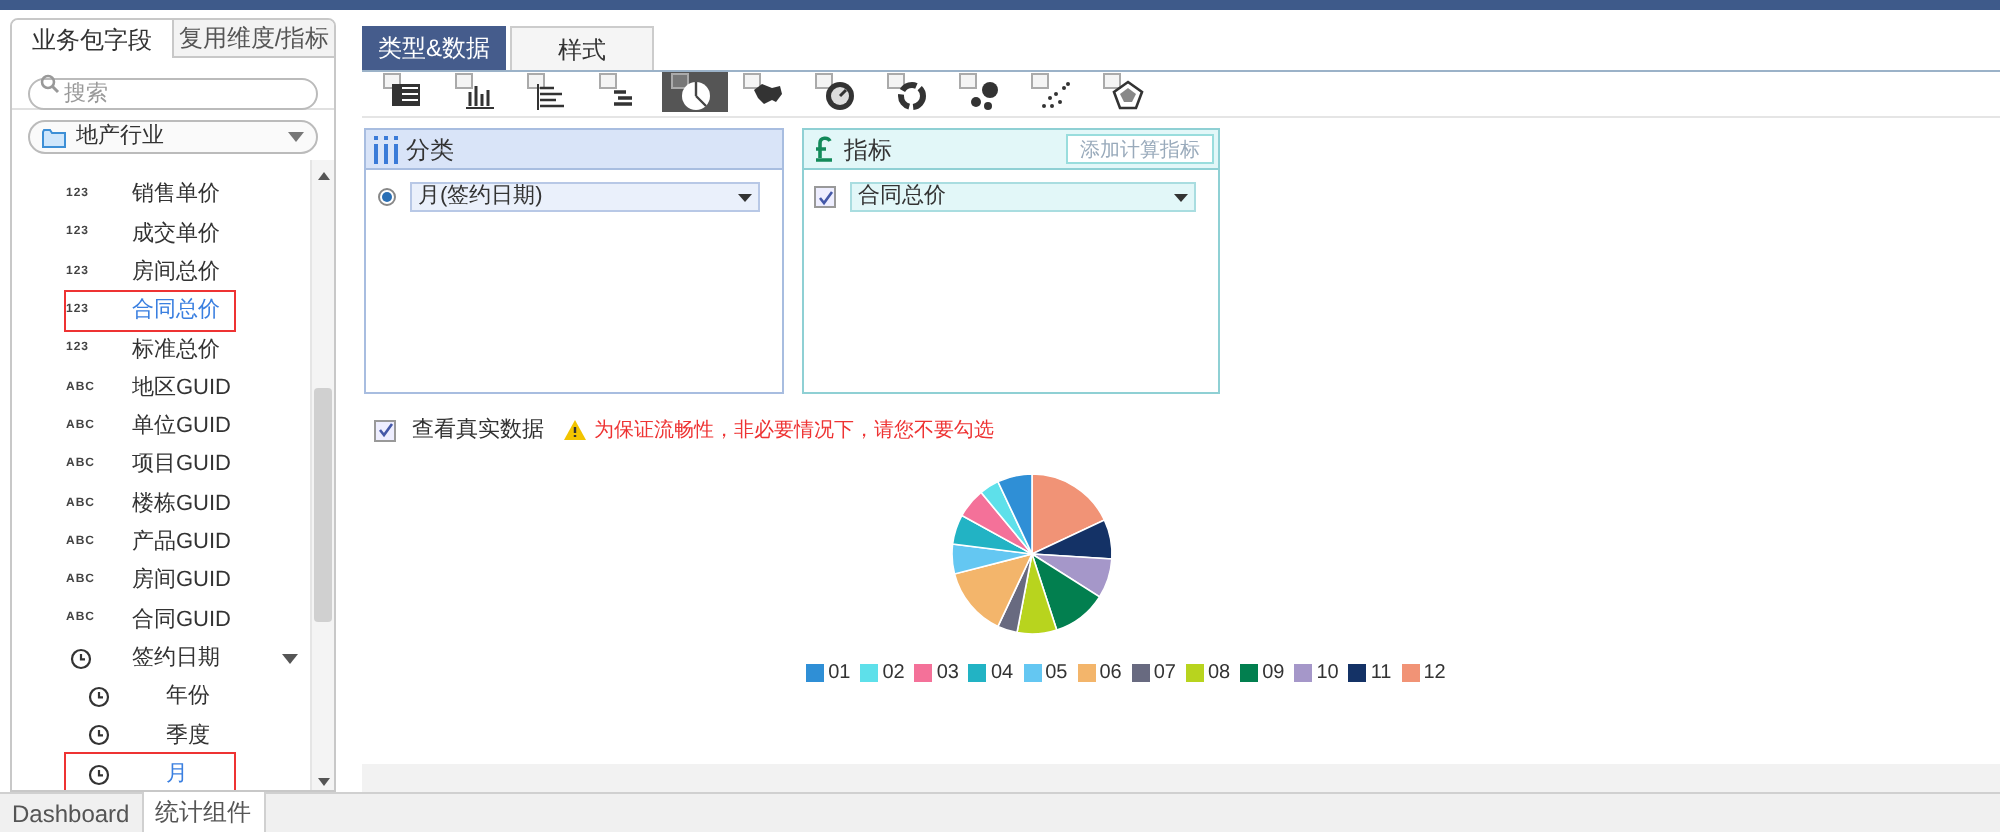 This screenshot has height=832, width=2000. What do you see at coordinates (176, 234) in the screenshot?
I see `field-label: 成交单价` at bounding box center [176, 234].